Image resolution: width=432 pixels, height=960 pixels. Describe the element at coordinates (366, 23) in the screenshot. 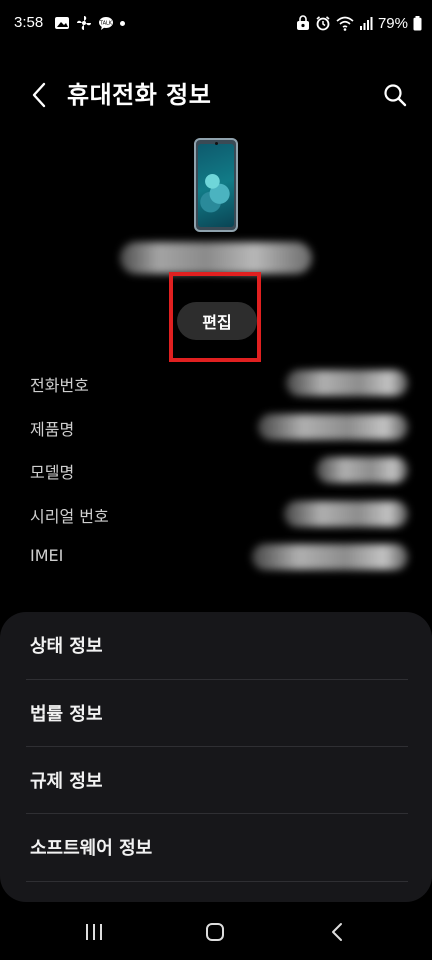

I see `signal-icon` at that location.